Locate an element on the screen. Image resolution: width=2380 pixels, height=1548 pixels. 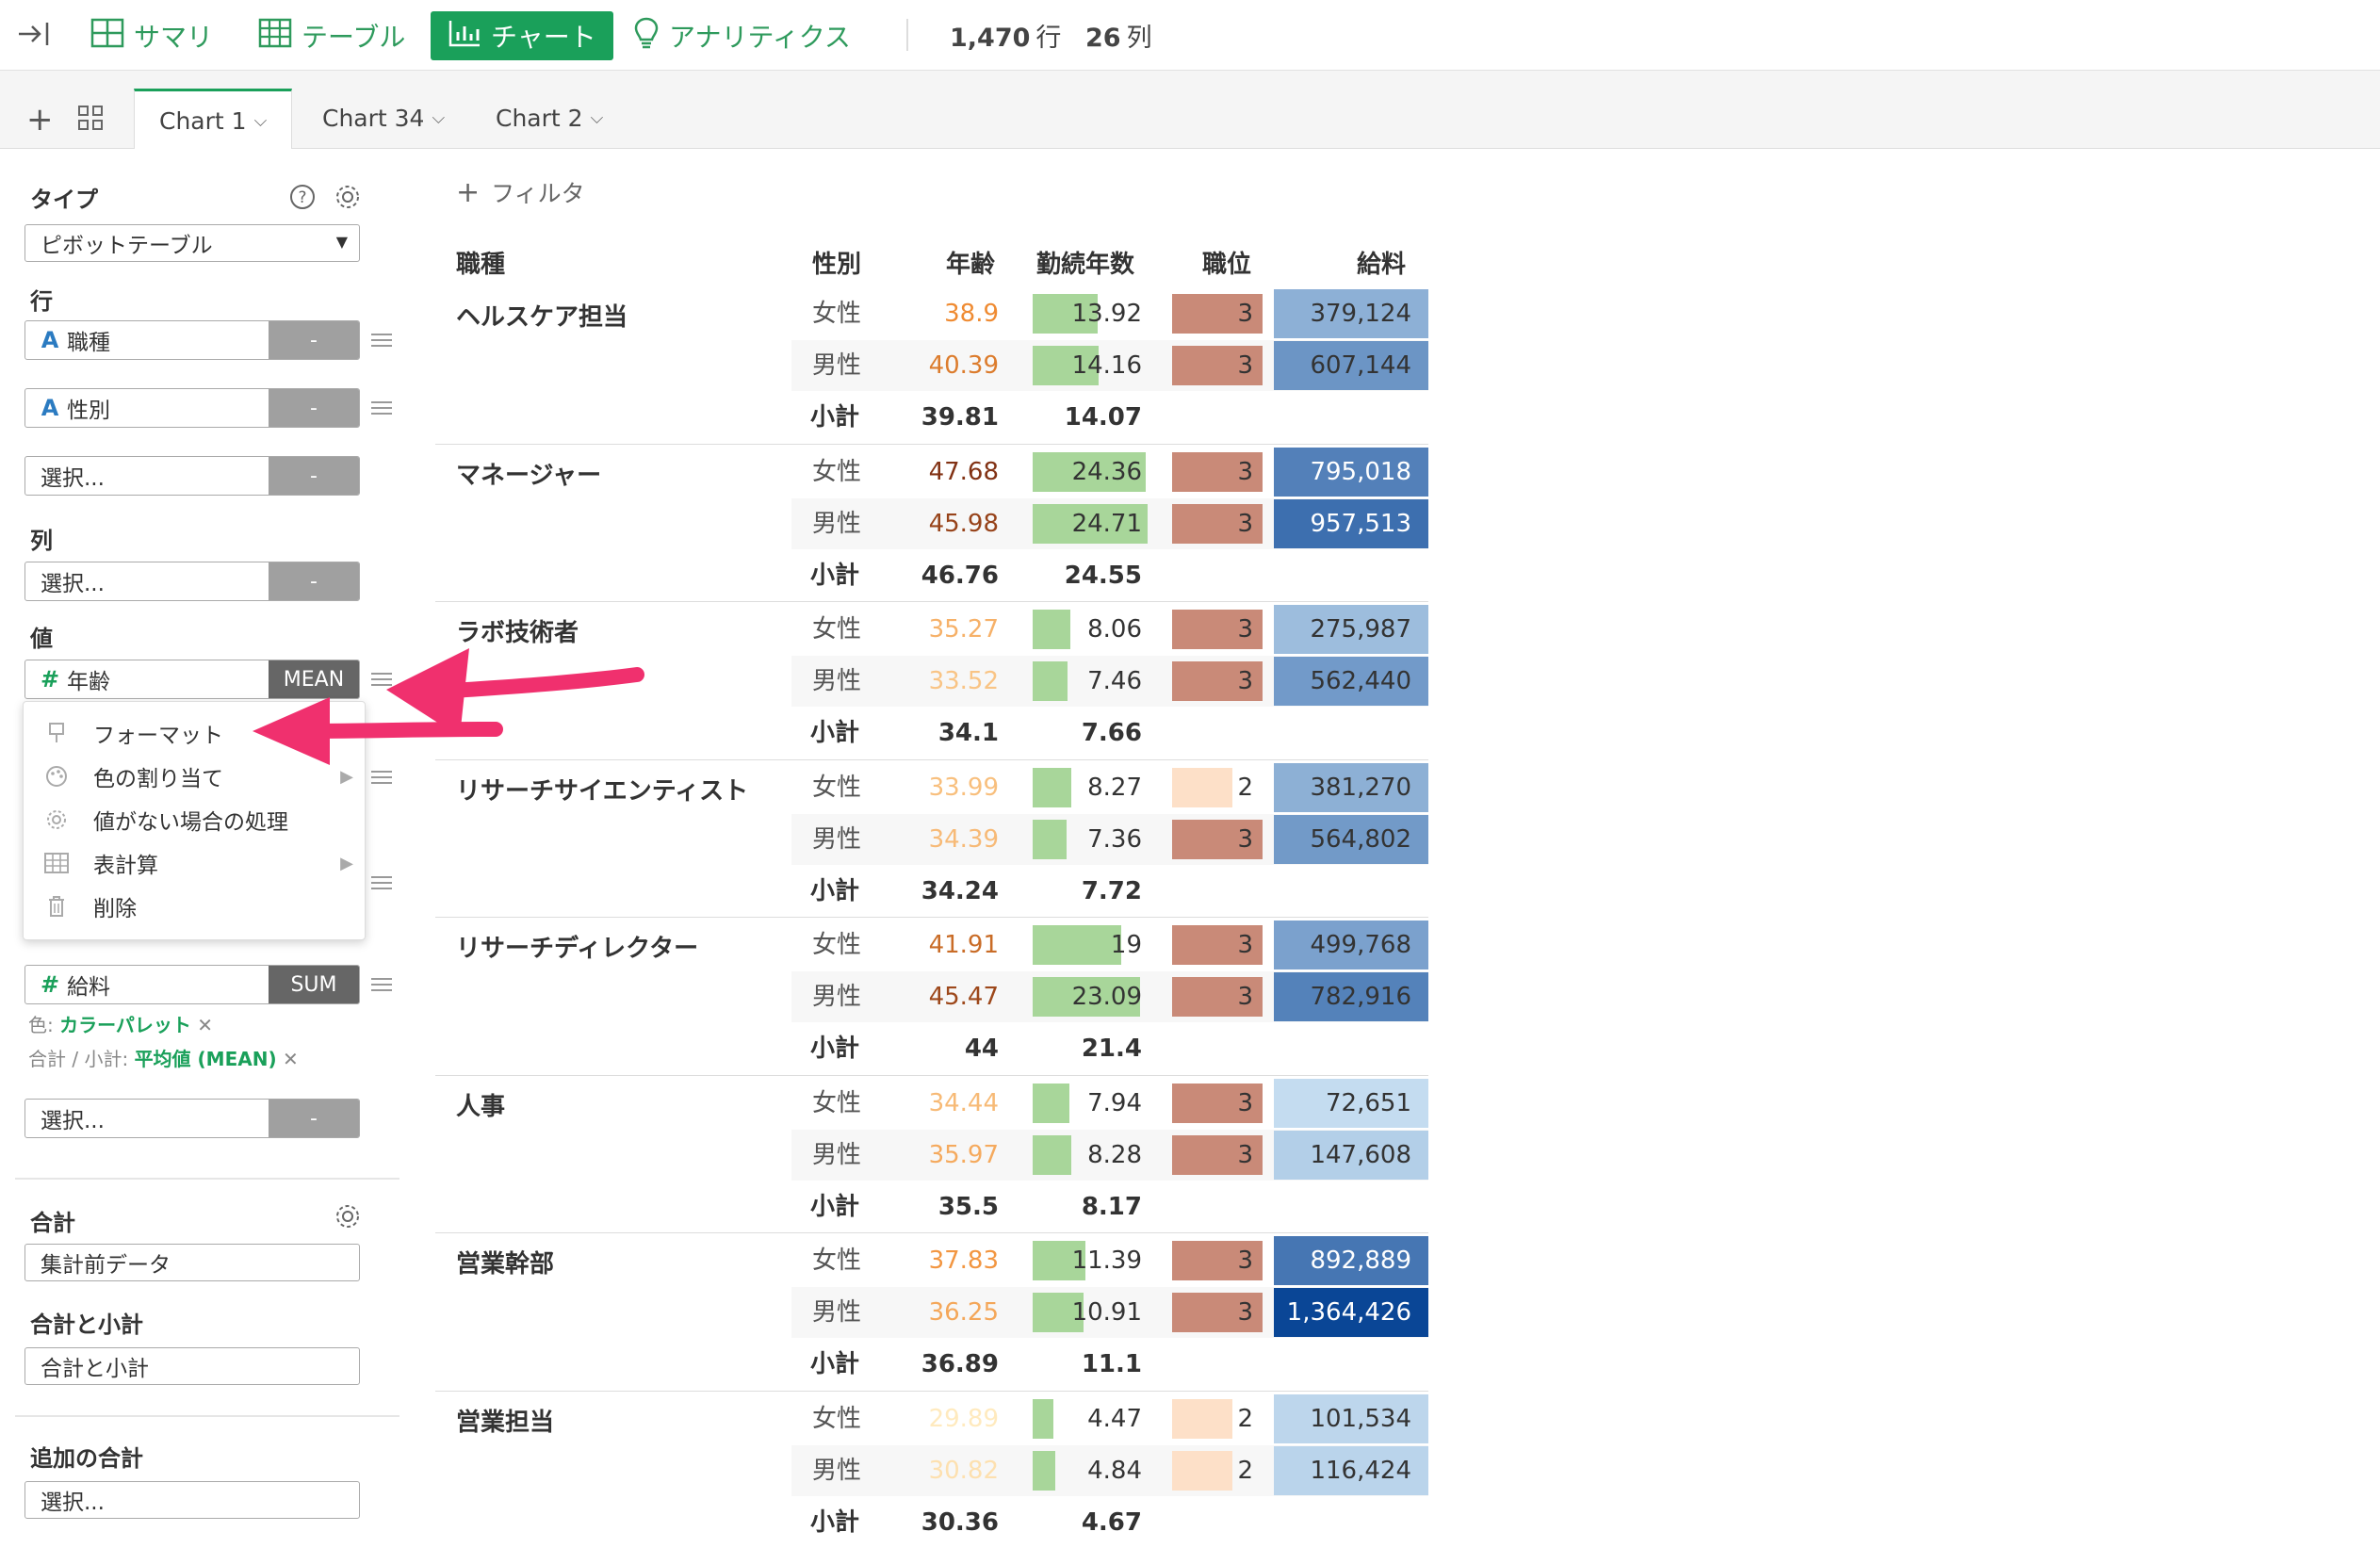
value-field-select: 選択... - is located at coordinates (192, 1119).